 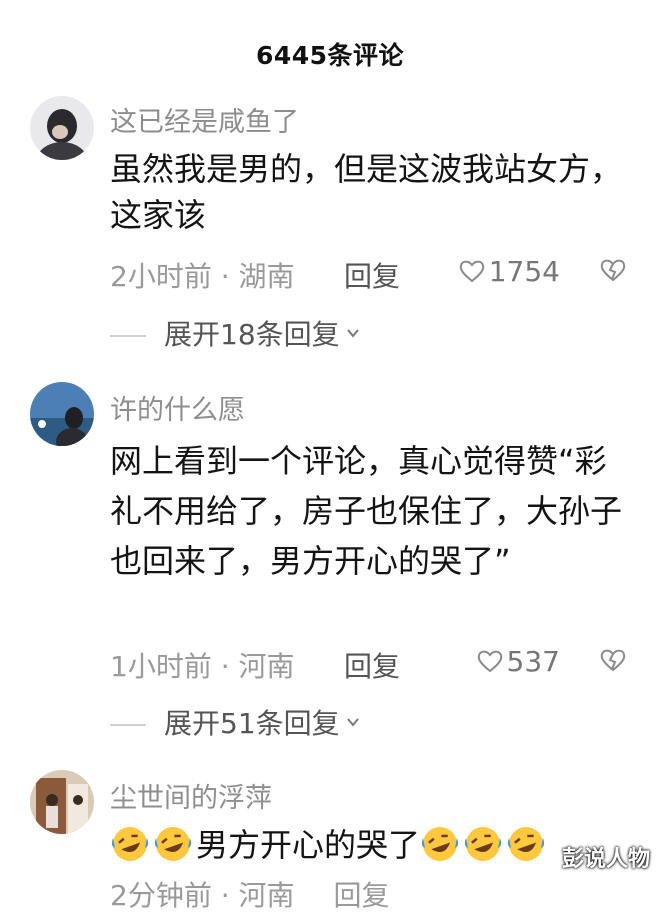 What do you see at coordinates (191, 795) in the screenshot?
I see `comment-username: 尘世间的浮萍` at bounding box center [191, 795].